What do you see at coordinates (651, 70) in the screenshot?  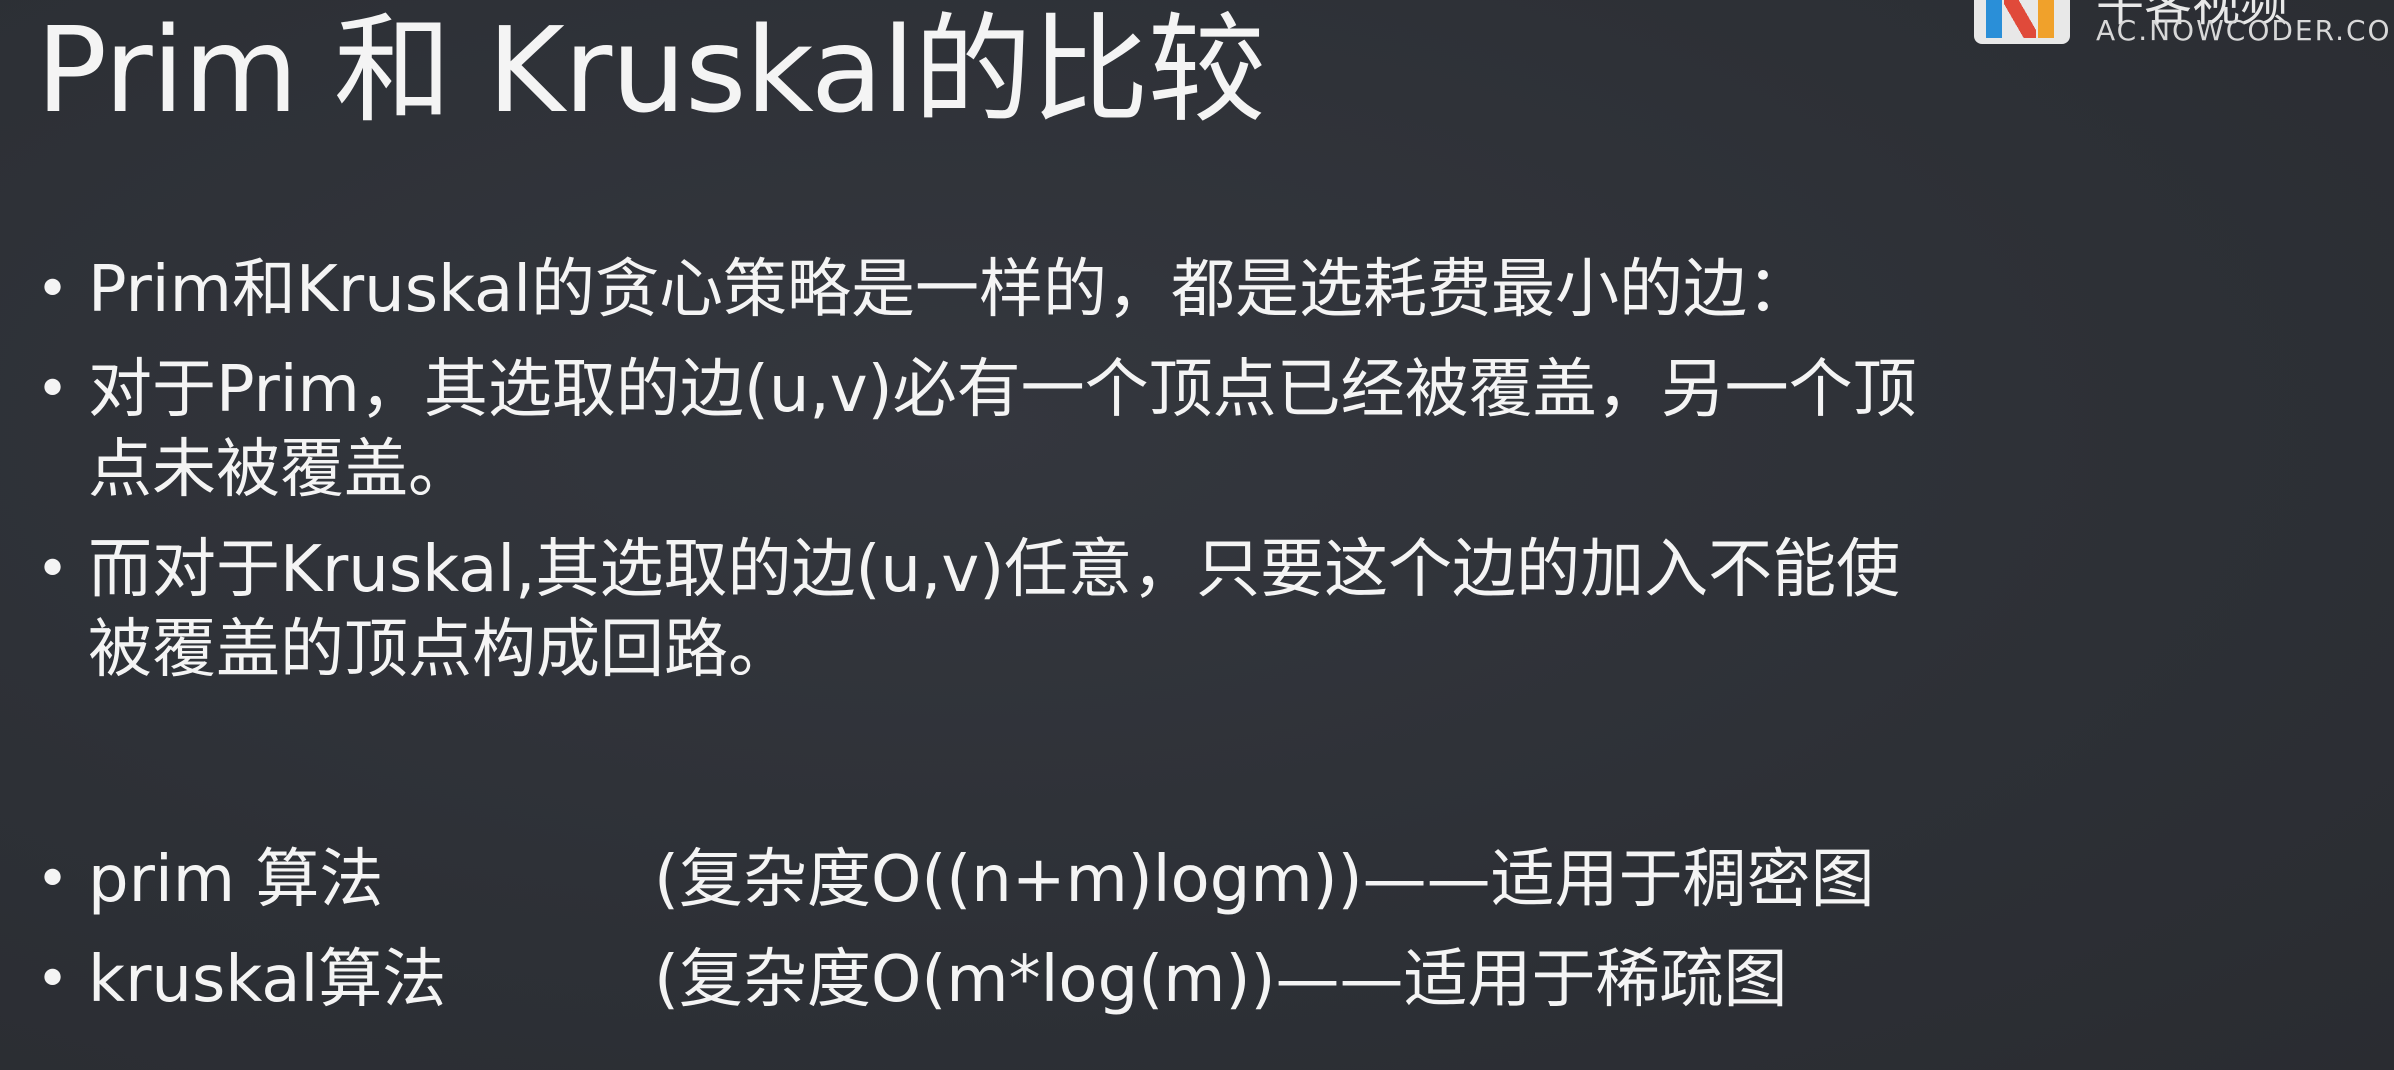 I see `slide-title: Prim 和 Kruskal的比较` at bounding box center [651, 70].